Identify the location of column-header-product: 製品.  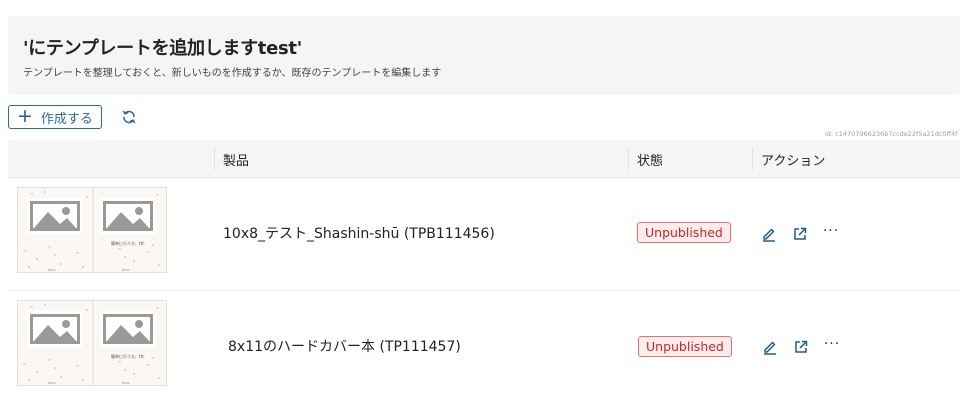
(231, 159).